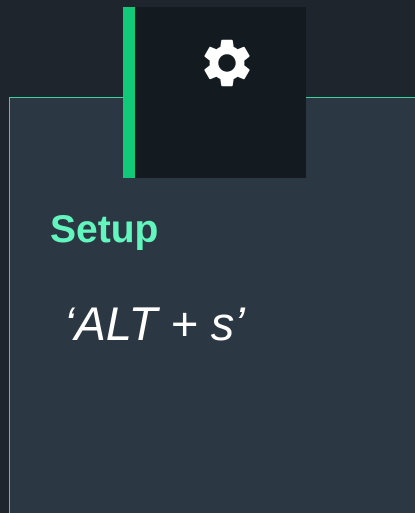 The image size is (415, 513). What do you see at coordinates (154, 323) in the screenshot?
I see `keyboard-shortcut: ‘ALT + s’` at bounding box center [154, 323].